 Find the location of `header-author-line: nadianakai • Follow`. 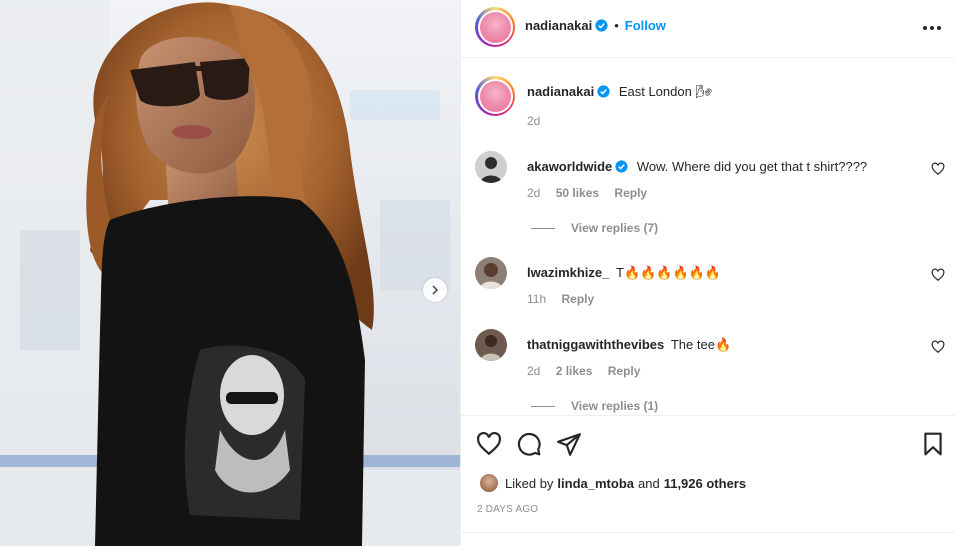

header-author-line: nadianakai • Follow is located at coordinates (595, 25).